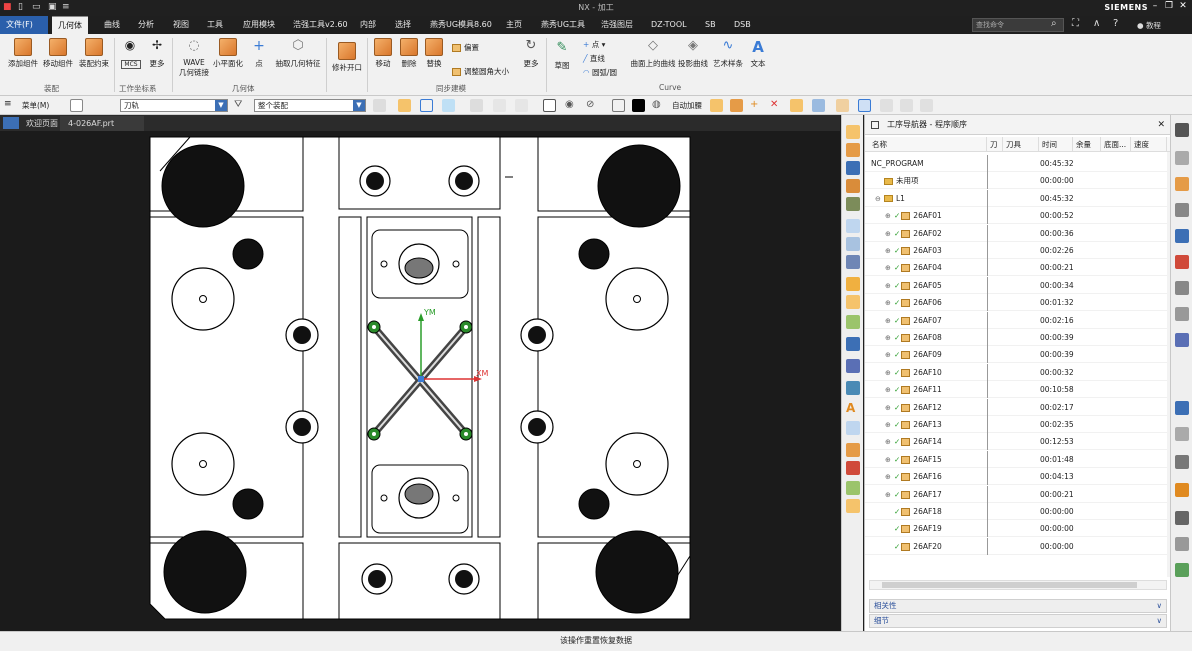  Describe the element at coordinates (215, 25) in the screenshot. I see `tab-tools: 工具` at that location.